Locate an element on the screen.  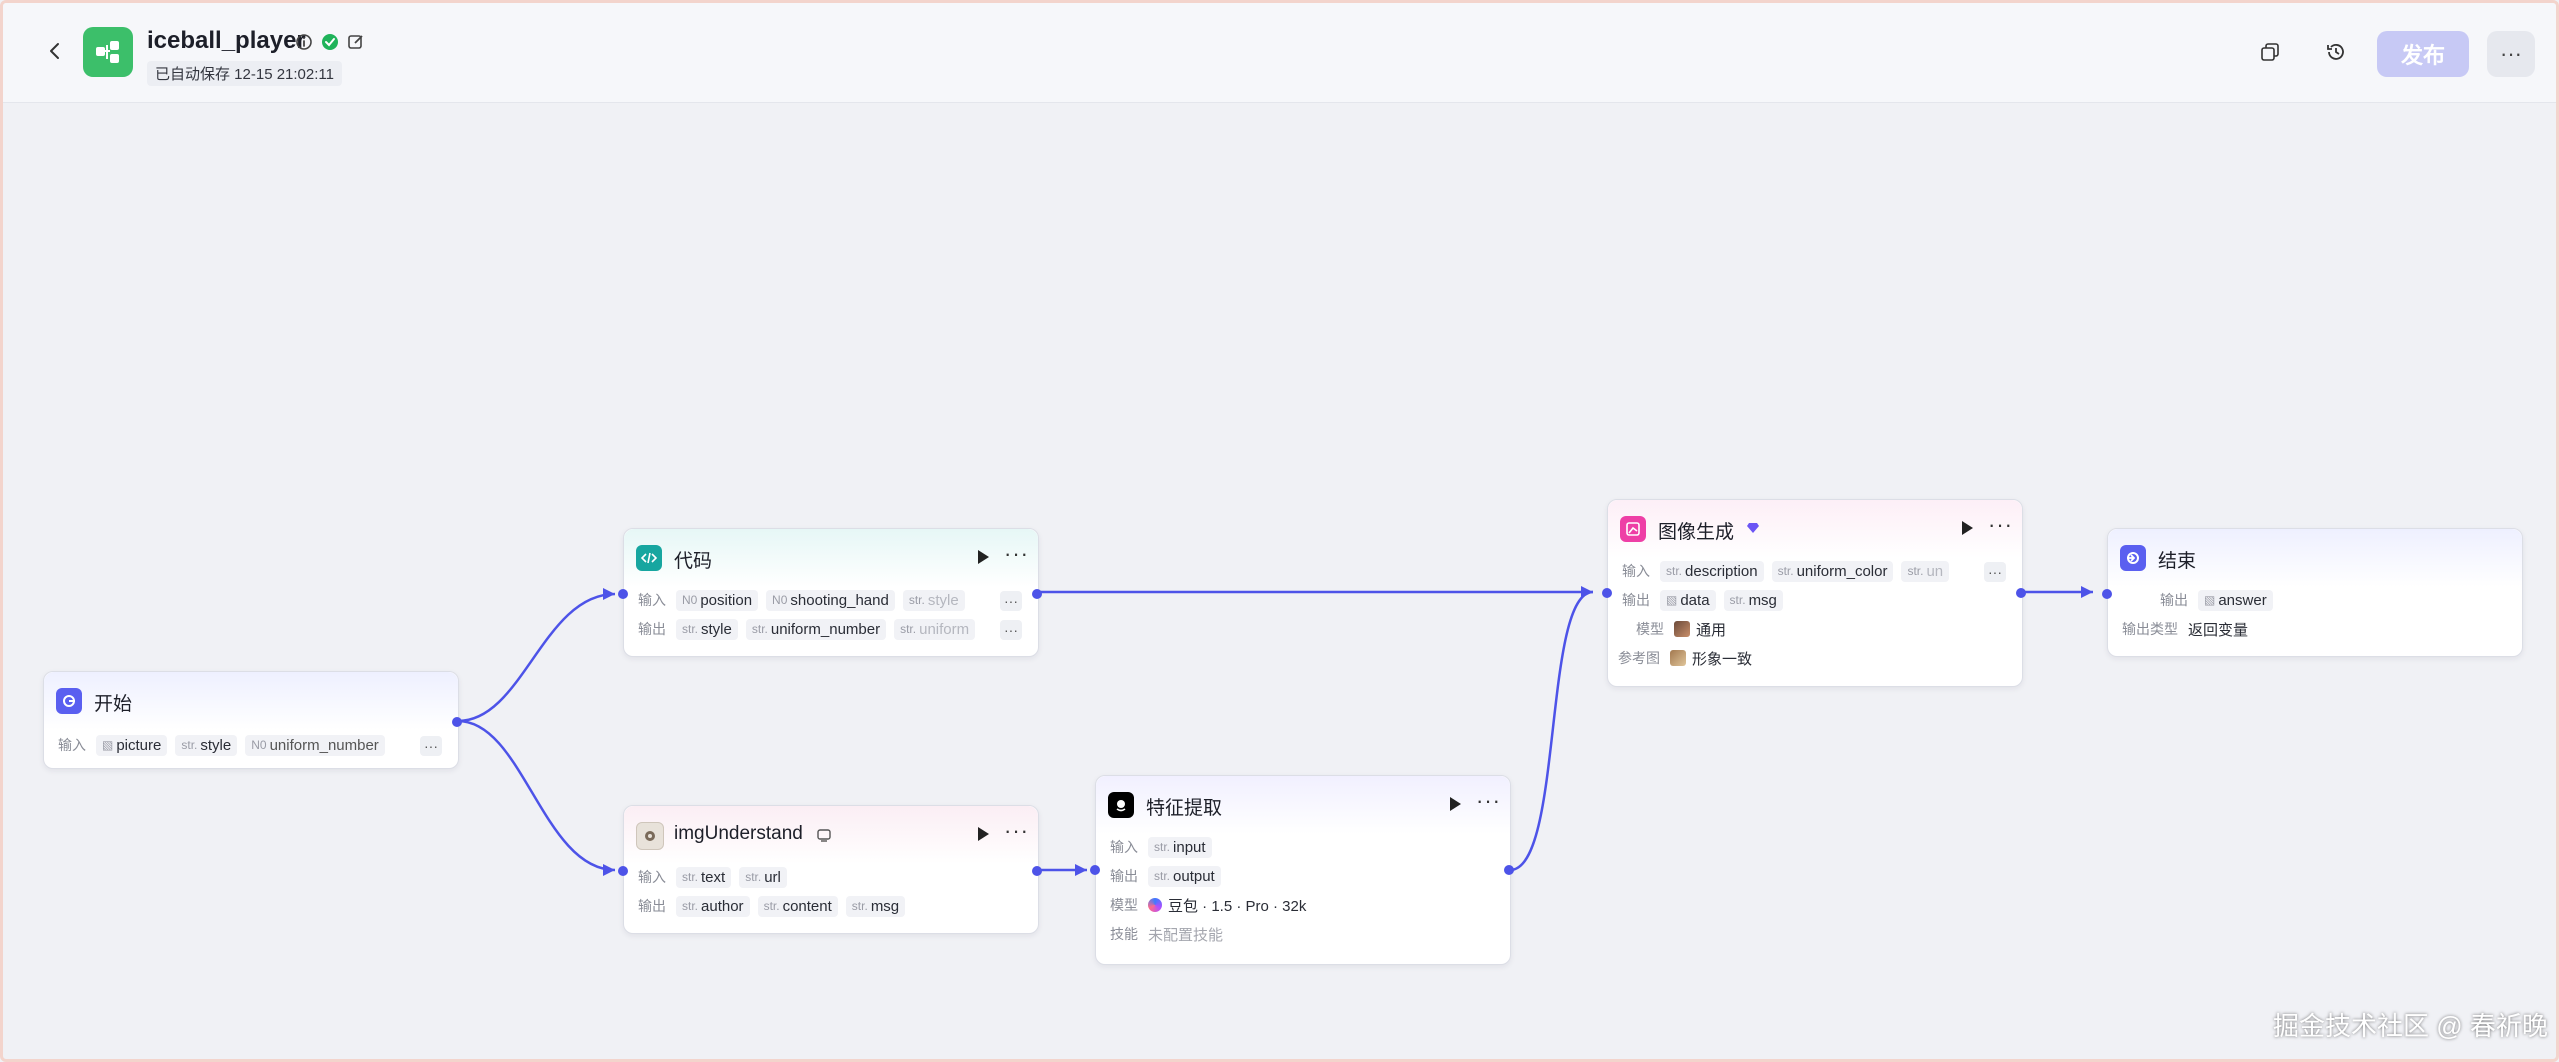
code-inputs: 输入 N0 position N0 shooting_hand str. style is located at coordinates (805, 600).